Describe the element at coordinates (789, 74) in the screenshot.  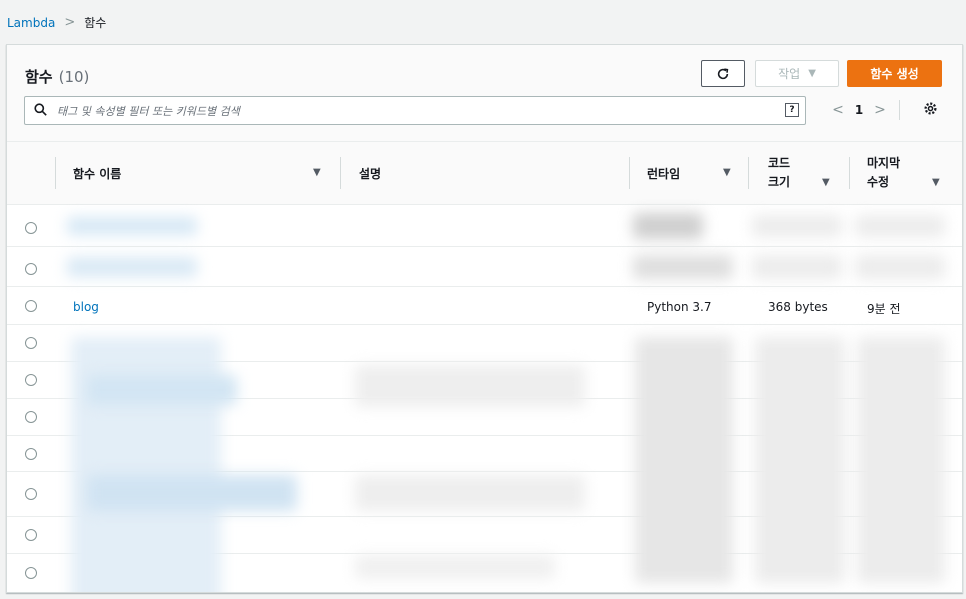
I see `actions-label: 작업` at that location.